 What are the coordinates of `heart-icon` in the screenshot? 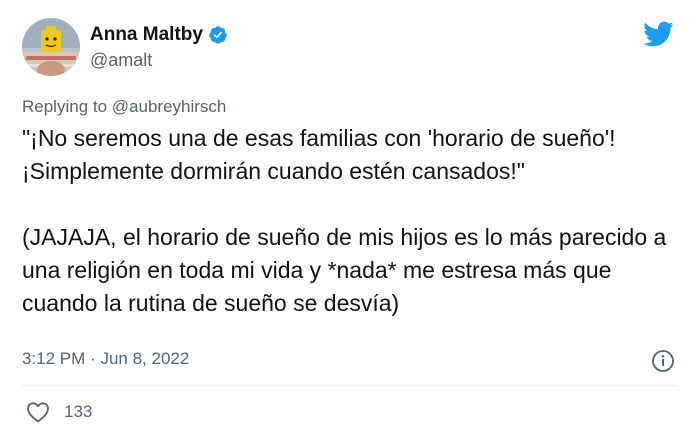 It's located at (38, 412).